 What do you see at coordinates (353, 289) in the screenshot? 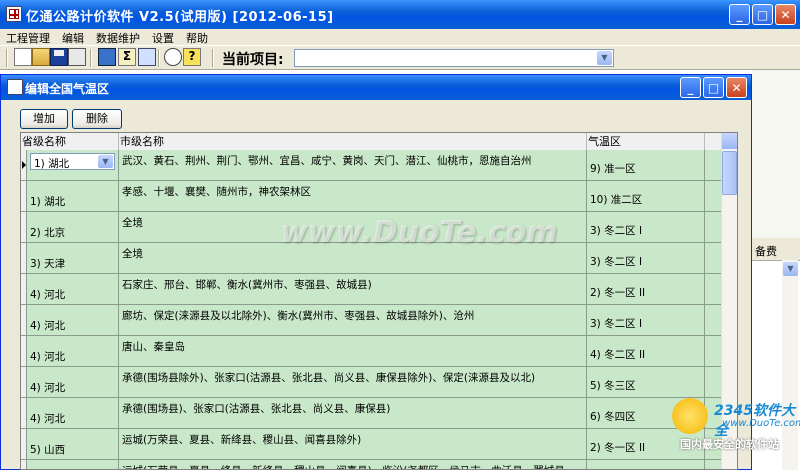
I see `city-cell: 石家庄、邢台、邯郸、衡水(冀州市、枣强县、故城县)` at bounding box center [353, 289].